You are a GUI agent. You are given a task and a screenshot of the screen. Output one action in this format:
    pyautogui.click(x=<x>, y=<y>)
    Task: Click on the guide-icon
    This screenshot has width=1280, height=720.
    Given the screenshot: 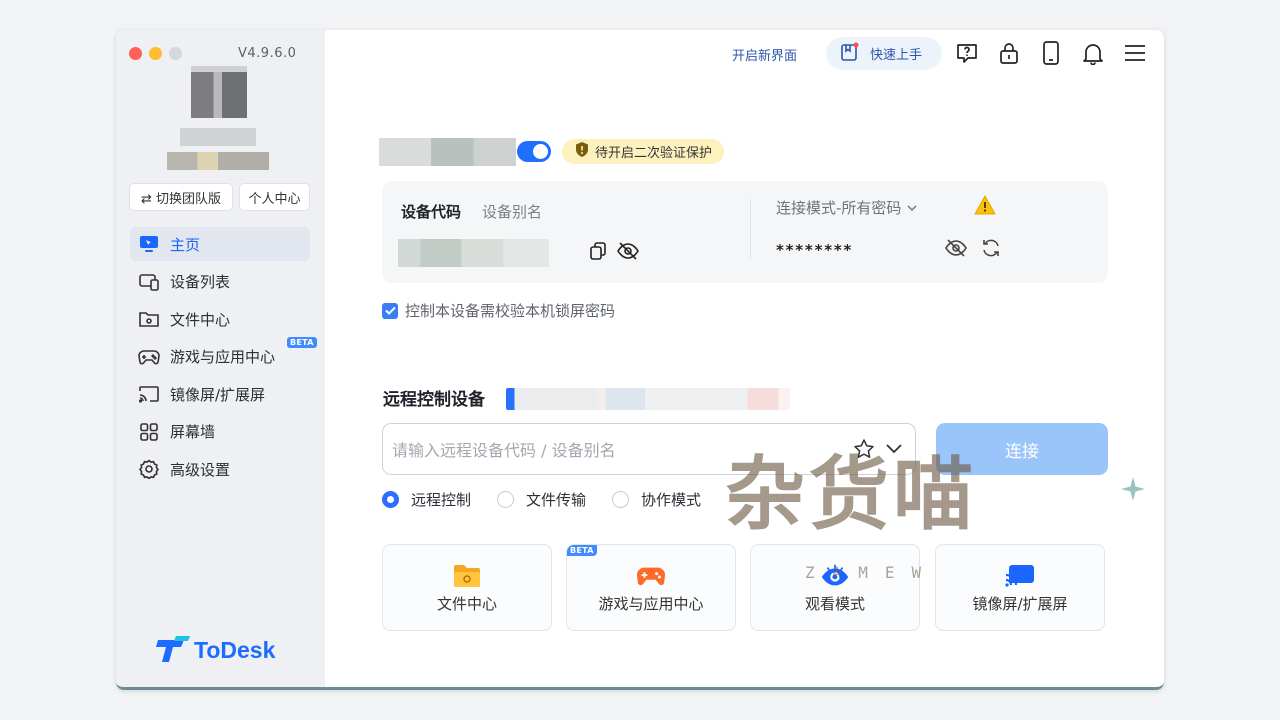 What is the action you would take?
    pyautogui.click(x=850, y=54)
    